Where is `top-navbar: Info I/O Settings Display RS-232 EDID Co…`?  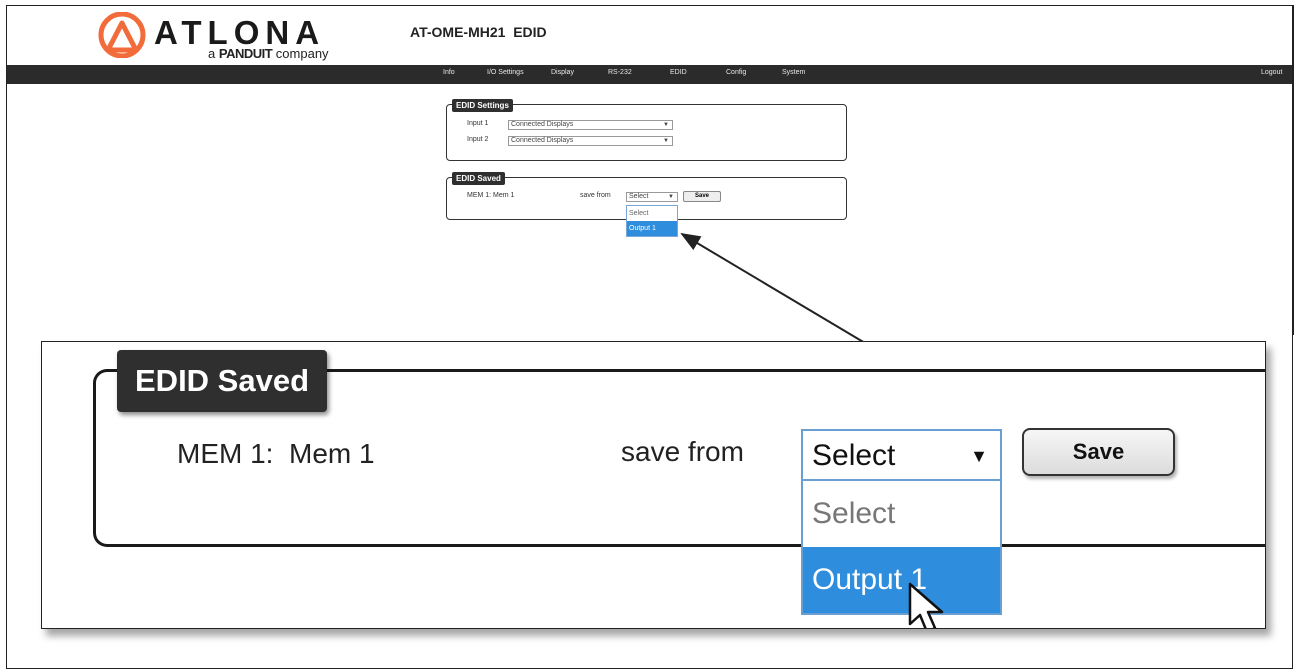
top-navbar: Info I/O Settings Display RS-232 EDID Co… is located at coordinates (649, 74).